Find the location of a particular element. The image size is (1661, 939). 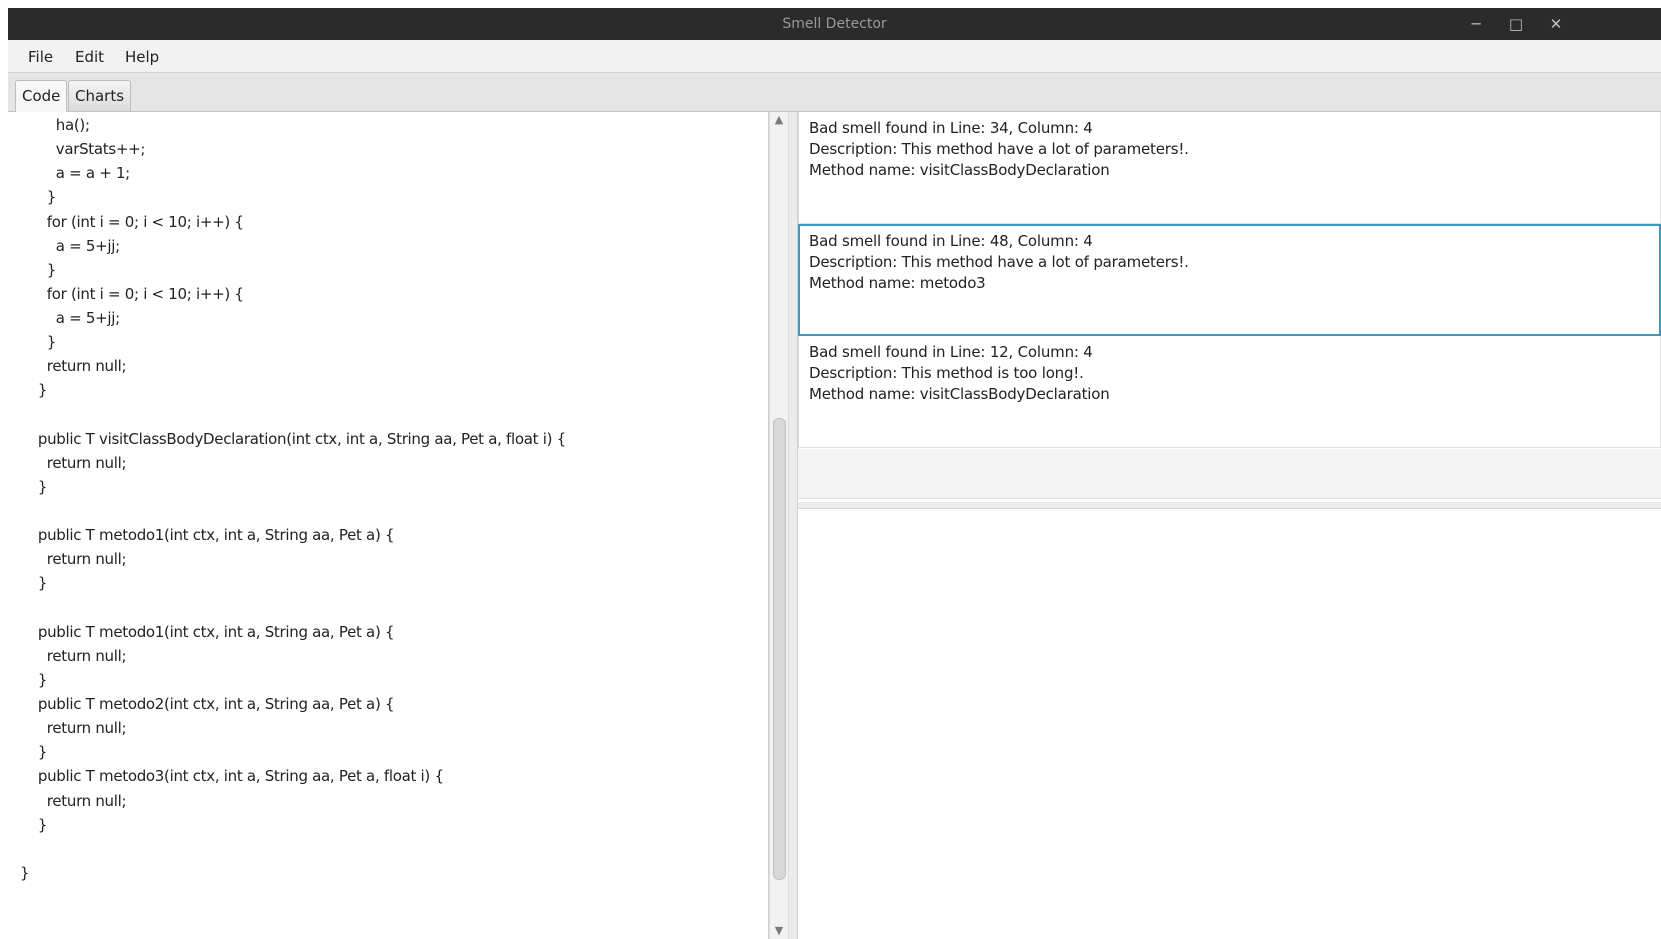

menu-edit: Edit is located at coordinates (89, 57).